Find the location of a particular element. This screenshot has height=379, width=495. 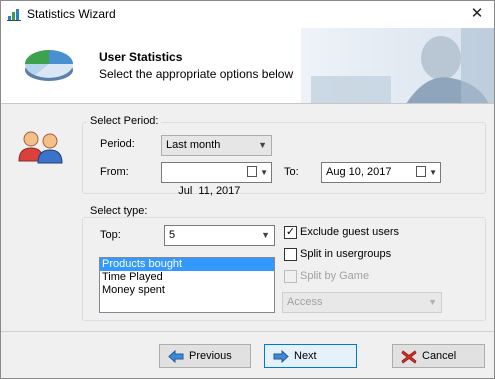

previous-label: Previous is located at coordinates (210, 356).